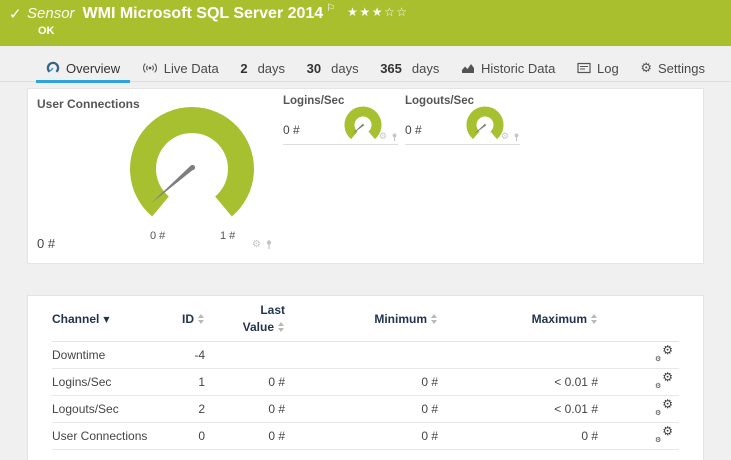  Describe the element at coordinates (391, 68) in the screenshot. I see `tab-365-days-number: 365` at that location.